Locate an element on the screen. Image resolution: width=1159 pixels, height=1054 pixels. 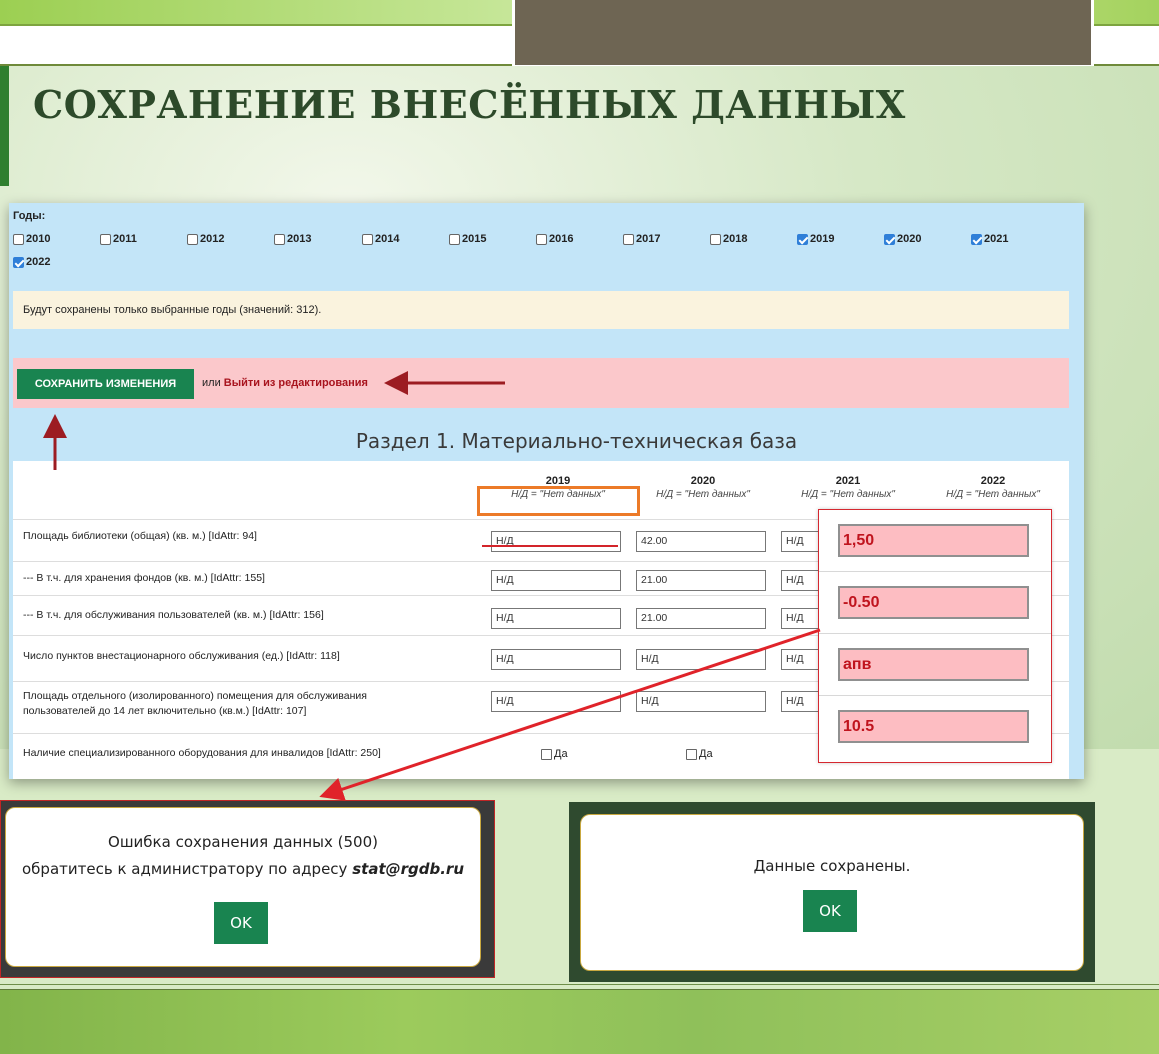
year-checkbox-2011: 2011 is located at coordinates (118, 239).